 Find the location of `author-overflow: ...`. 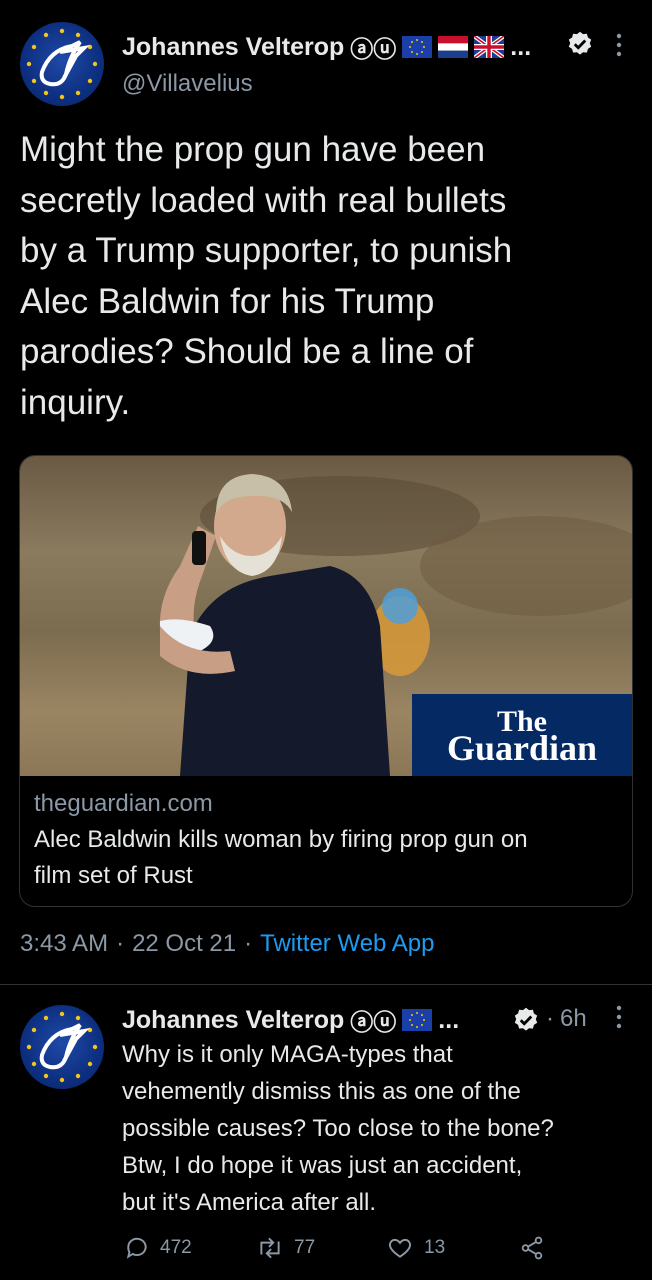

author-overflow: ... is located at coordinates (521, 46).